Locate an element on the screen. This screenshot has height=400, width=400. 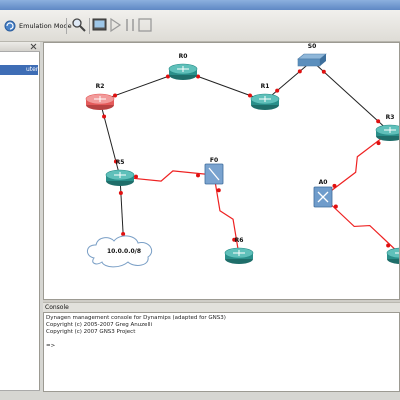
link-s0-r3 is located at coordinates (351, 96).